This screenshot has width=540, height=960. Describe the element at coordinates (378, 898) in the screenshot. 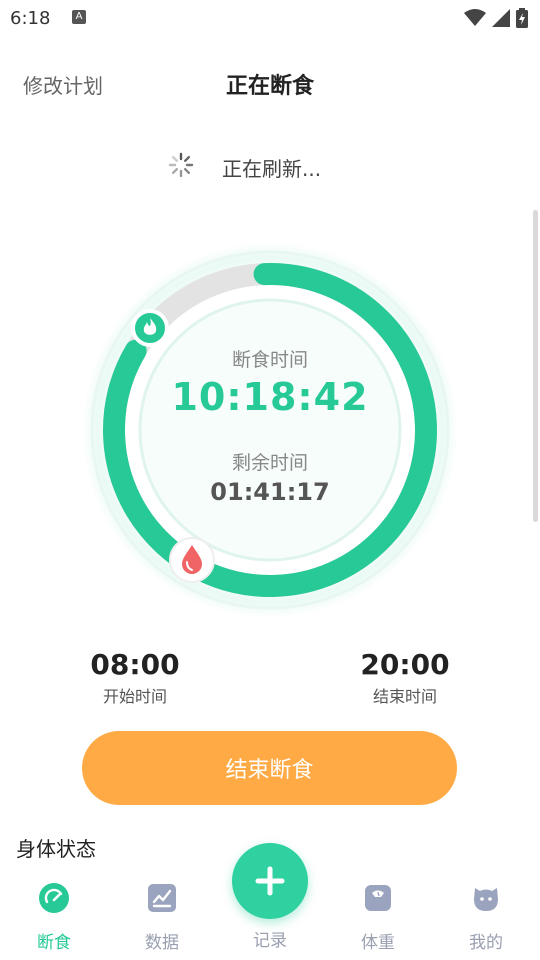

I see `scale-icon` at that location.